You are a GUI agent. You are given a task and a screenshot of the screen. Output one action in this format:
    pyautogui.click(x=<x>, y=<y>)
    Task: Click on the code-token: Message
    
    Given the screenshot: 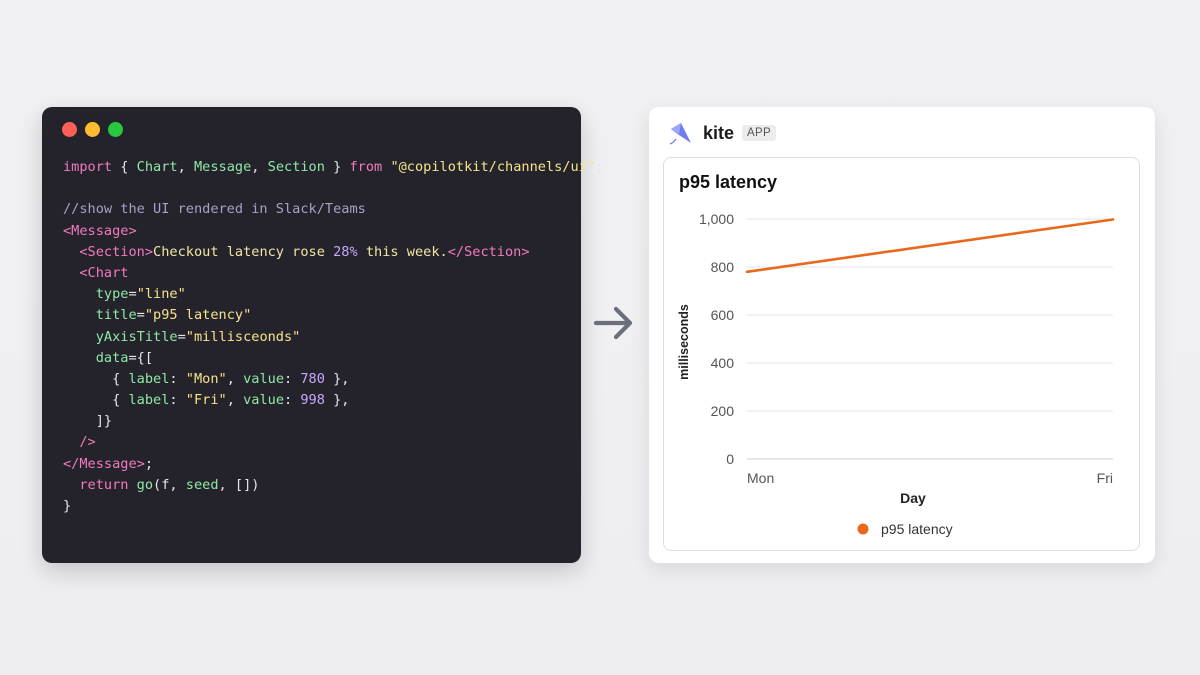 What is the action you would take?
    pyautogui.click(x=222, y=167)
    